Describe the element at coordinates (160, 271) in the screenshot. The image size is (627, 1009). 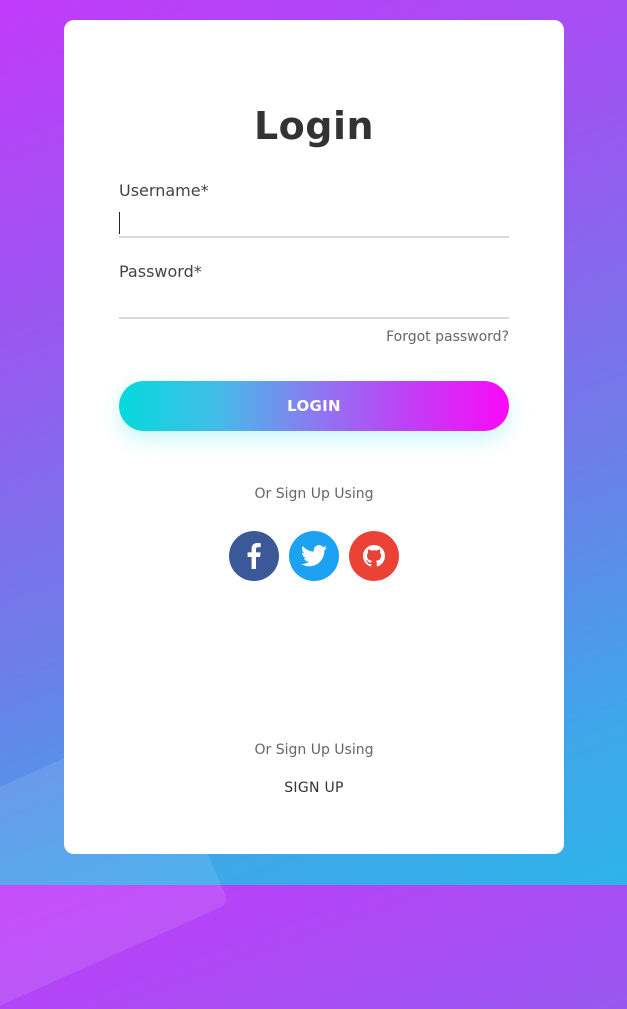
I see `password-label: Password*` at that location.